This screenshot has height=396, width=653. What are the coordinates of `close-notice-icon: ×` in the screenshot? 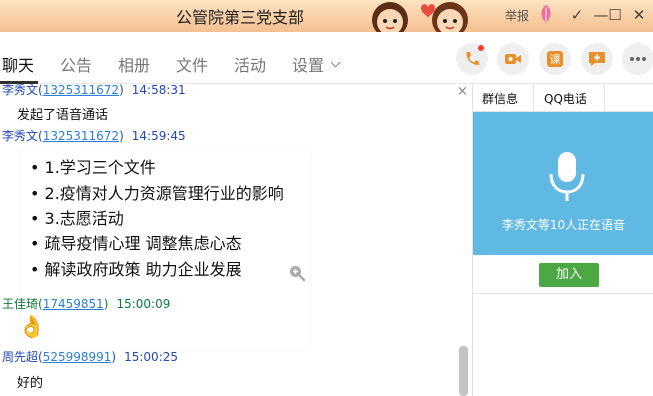 It's located at (462, 91).